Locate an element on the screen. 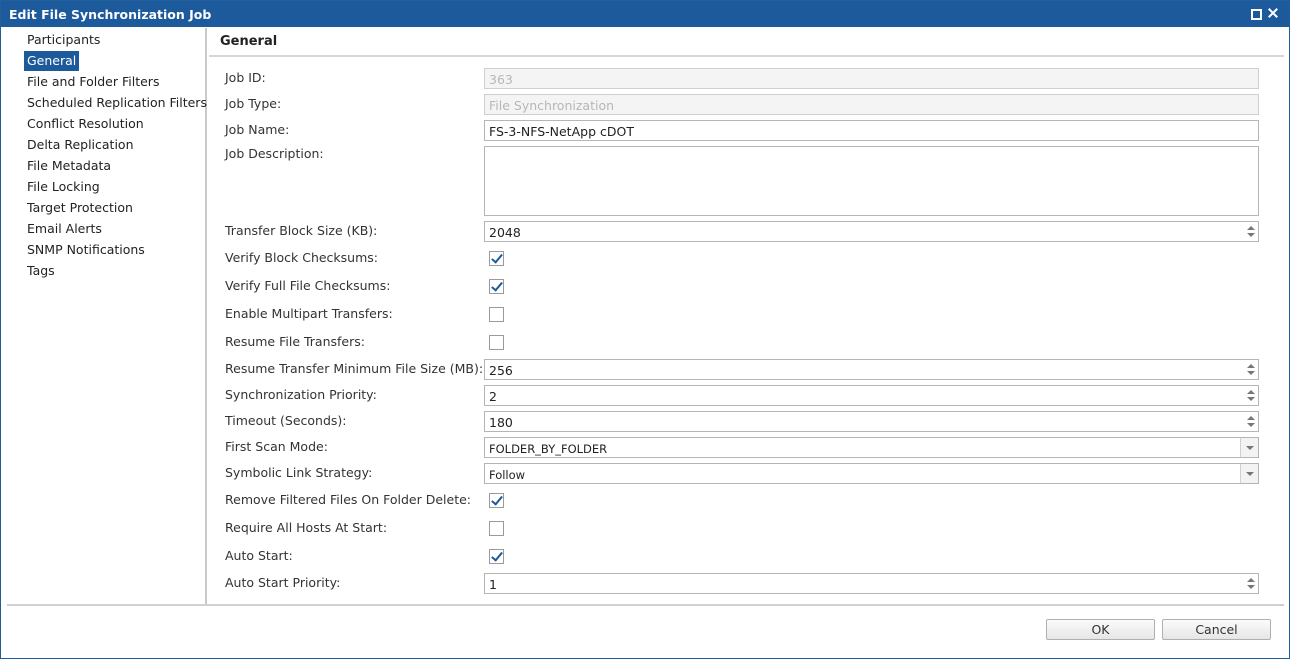 Image resolution: width=1290 pixels, height=659 pixels. auto-start-checkbox is located at coordinates (496, 556).